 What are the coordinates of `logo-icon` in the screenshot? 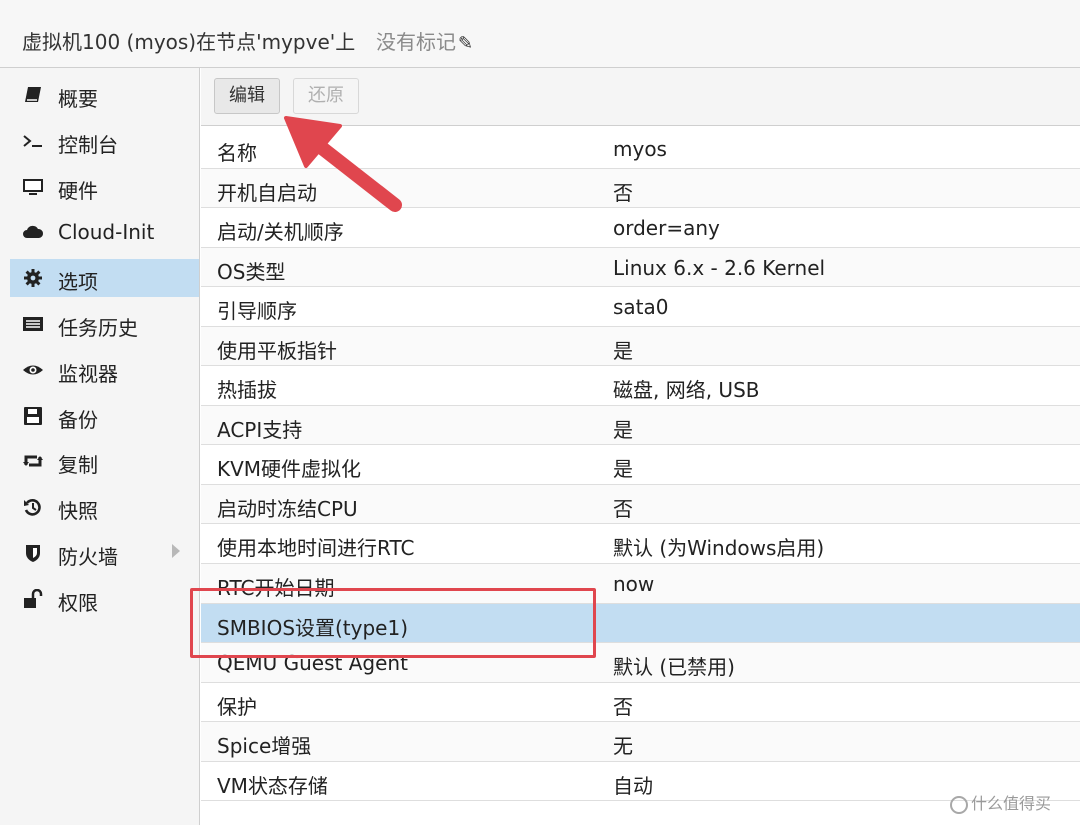 It's located at (959, 804).